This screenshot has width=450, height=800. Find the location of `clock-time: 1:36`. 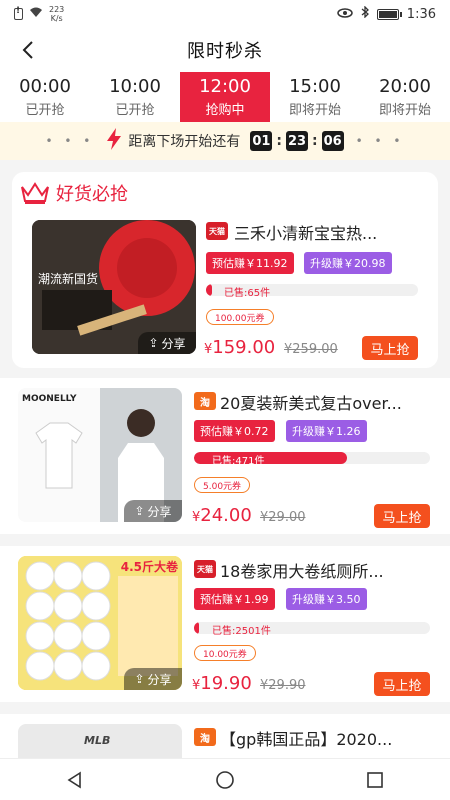

clock-time: 1:36 is located at coordinates (421, 14).